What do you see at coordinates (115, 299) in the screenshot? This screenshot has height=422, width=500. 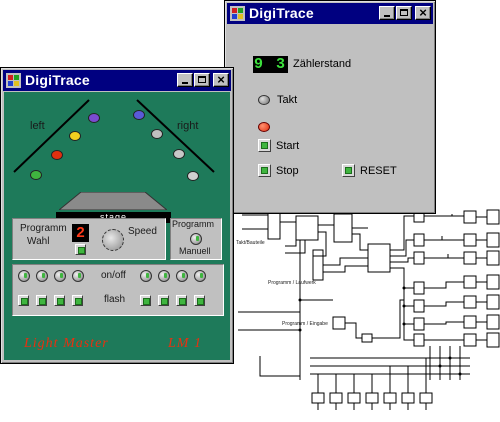 I see `flash-label: flash` at bounding box center [115, 299].